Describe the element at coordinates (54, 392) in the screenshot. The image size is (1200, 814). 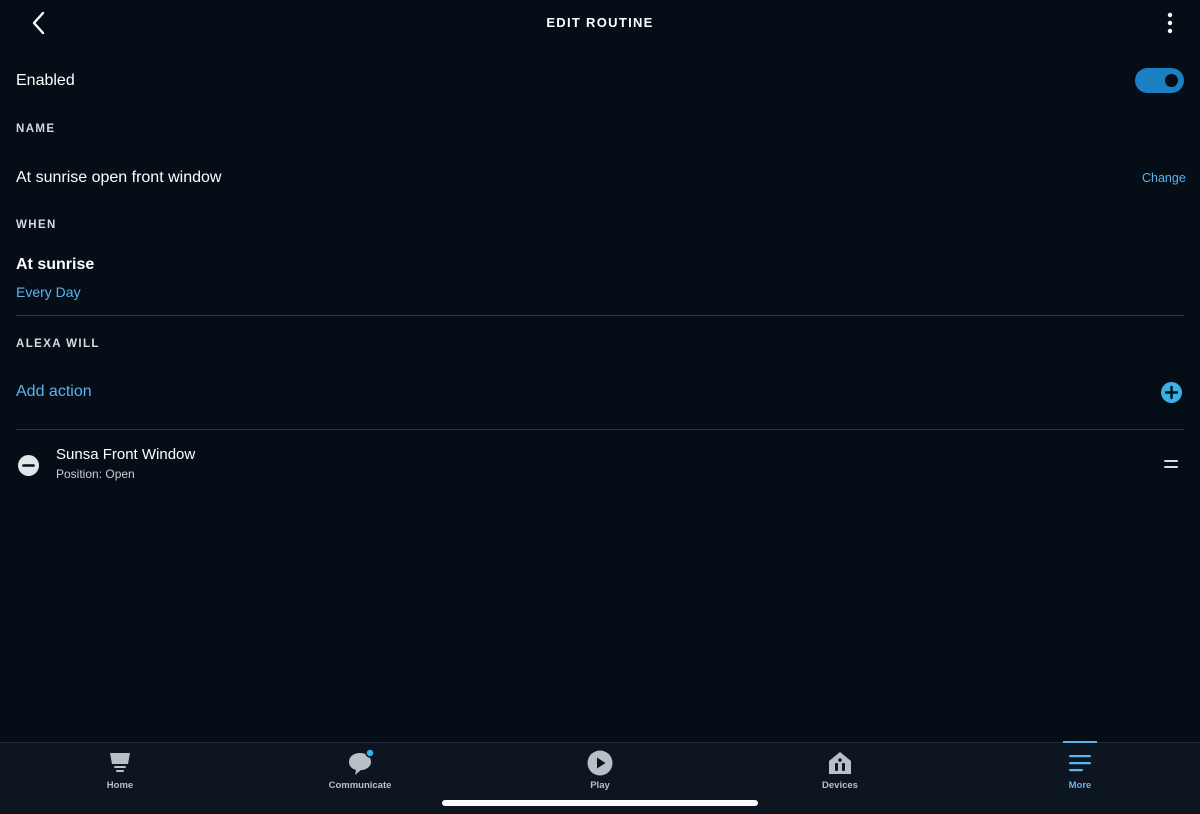
I see `add-action-link: Add action` at that location.